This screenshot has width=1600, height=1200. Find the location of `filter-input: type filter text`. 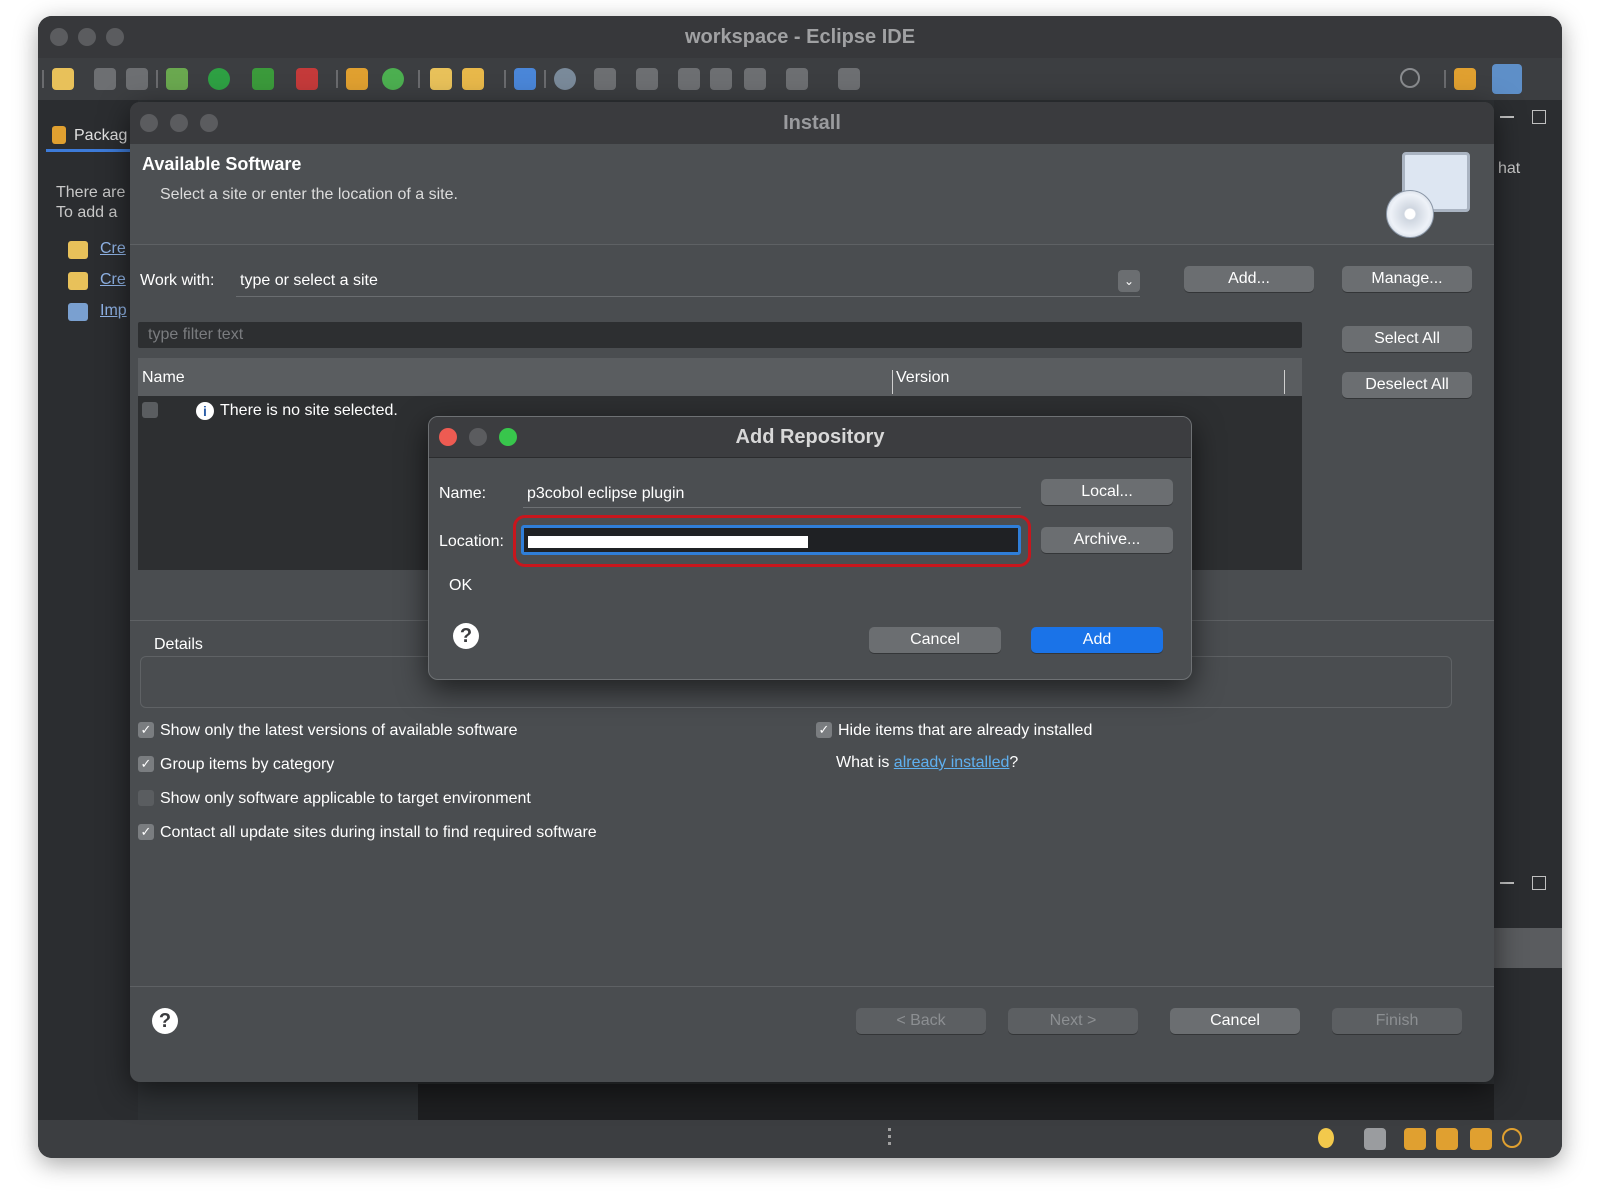

filter-input: type filter text is located at coordinates (720, 335).